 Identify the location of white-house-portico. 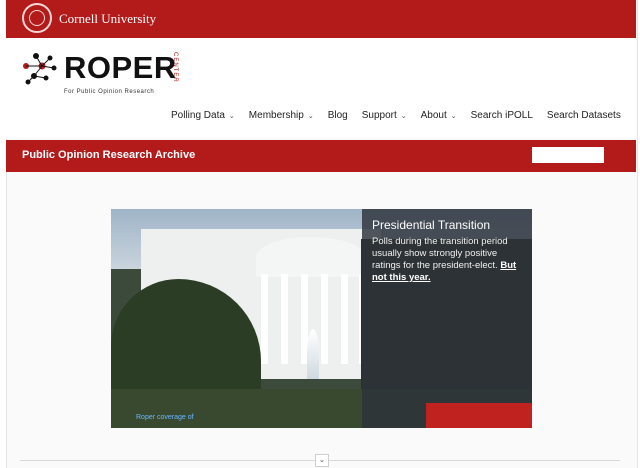
(311, 257).